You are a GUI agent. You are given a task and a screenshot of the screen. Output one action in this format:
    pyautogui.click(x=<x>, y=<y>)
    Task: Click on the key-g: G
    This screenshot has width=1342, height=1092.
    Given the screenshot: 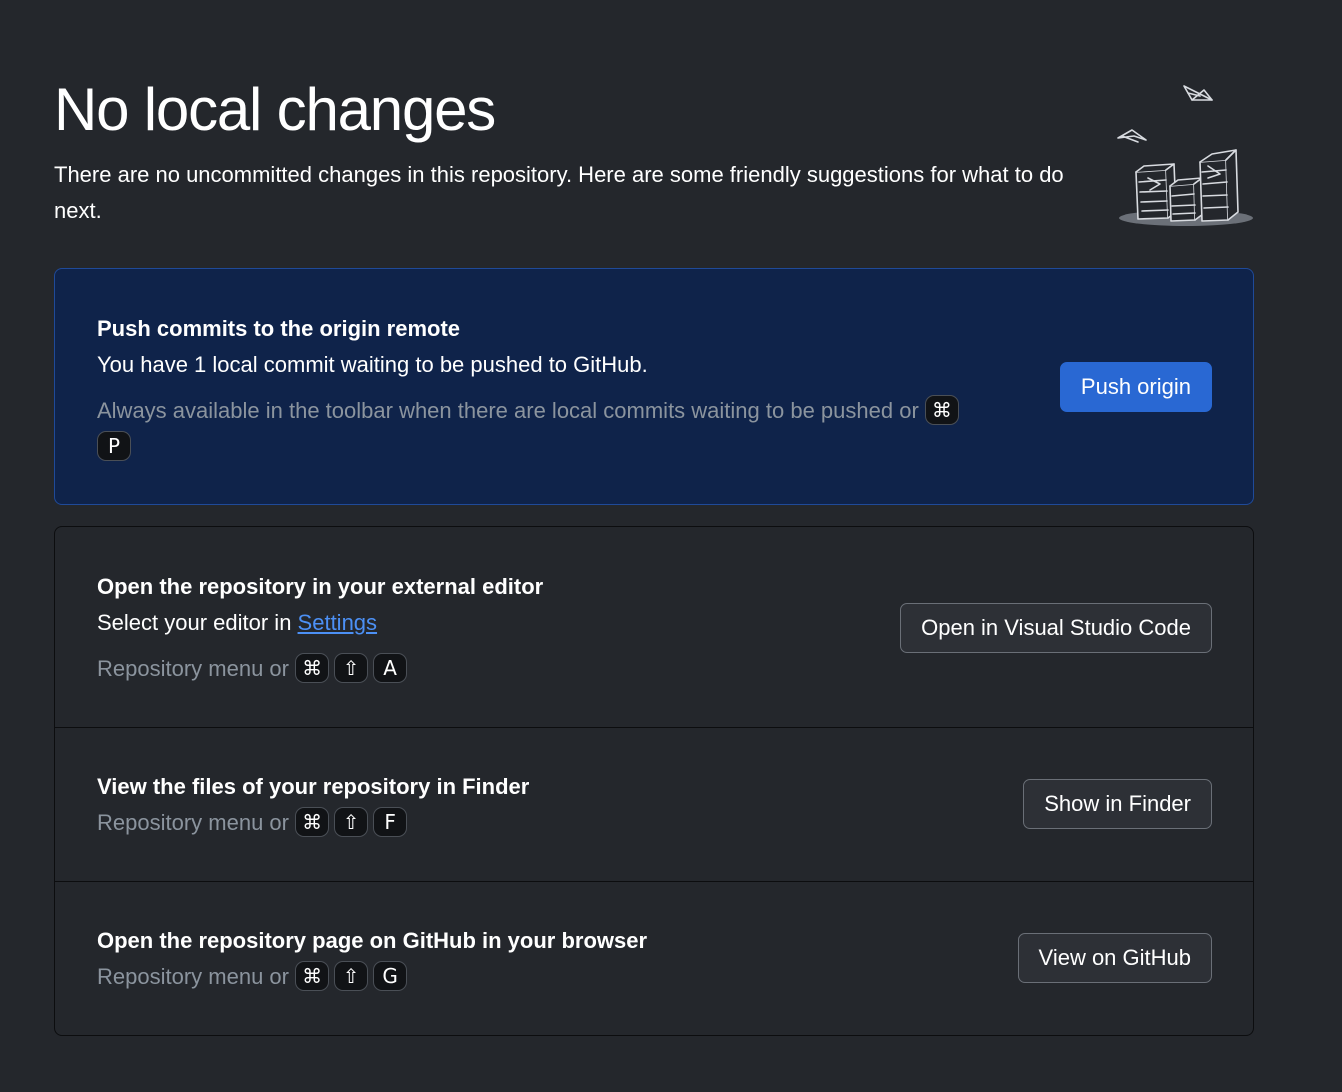 What is the action you would take?
    pyautogui.click(x=390, y=976)
    